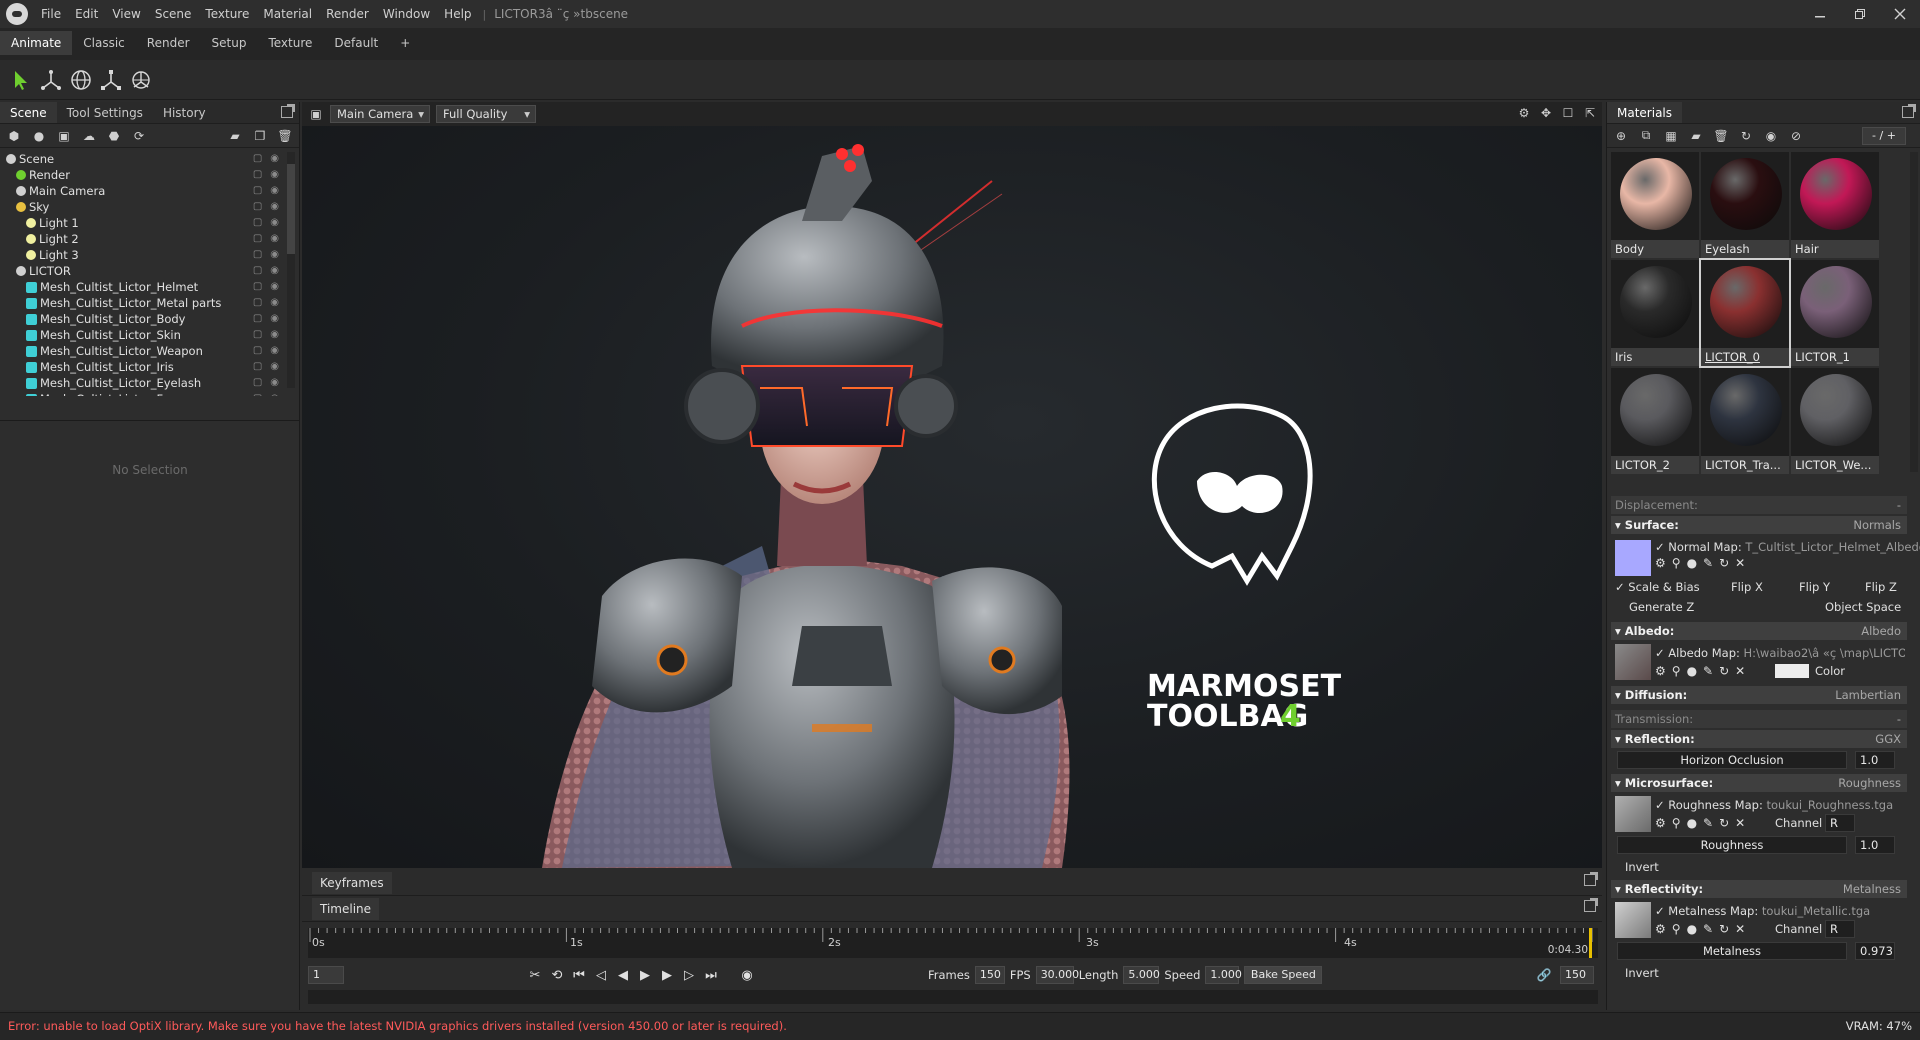 The height and width of the screenshot is (1040, 1920). Describe the element at coordinates (149, 351) in the screenshot. I see `tree-item: Mesh_Cultist_Lictor_Weapon ▢ ◉` at that location.